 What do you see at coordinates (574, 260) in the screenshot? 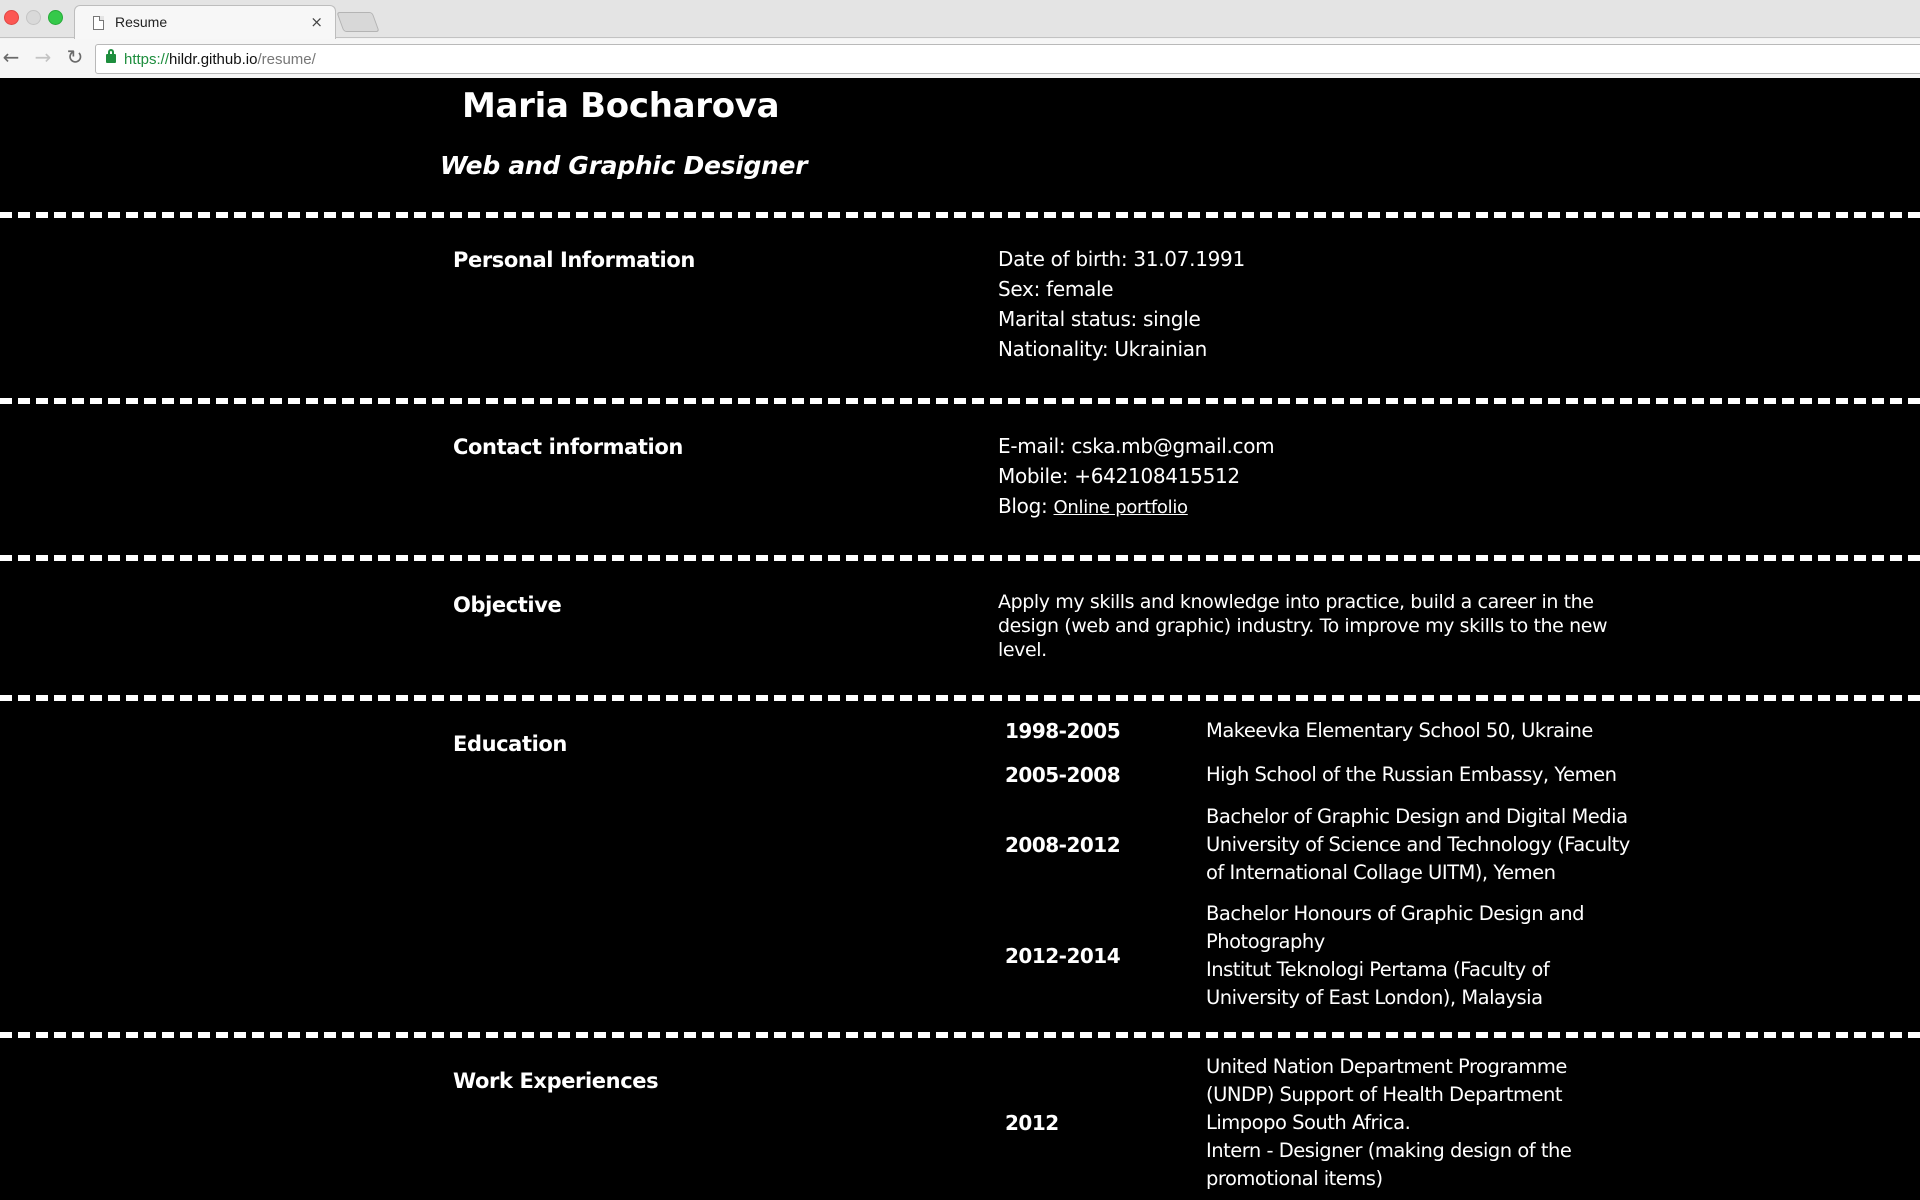
I see `personal-info-heading: Personal Information` at bounding box center [574, 260].